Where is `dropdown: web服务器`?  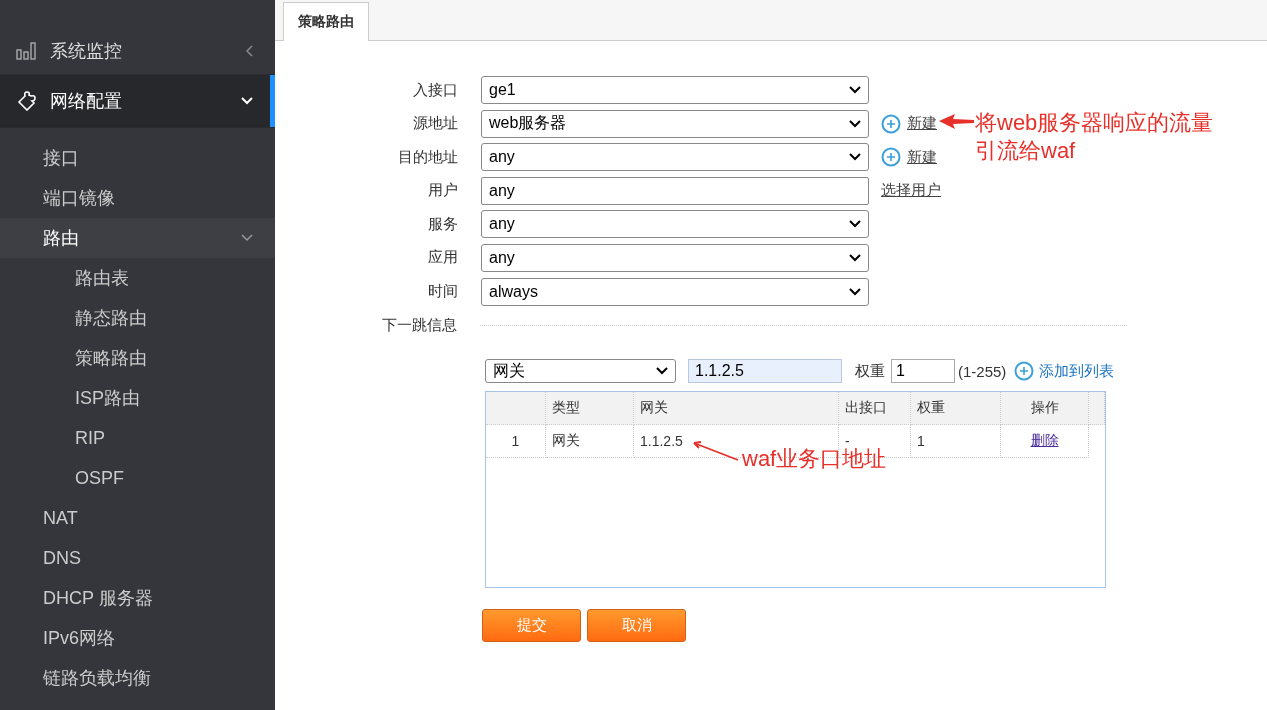 dropdown: web服务器 is located at coordinates (675, 123).